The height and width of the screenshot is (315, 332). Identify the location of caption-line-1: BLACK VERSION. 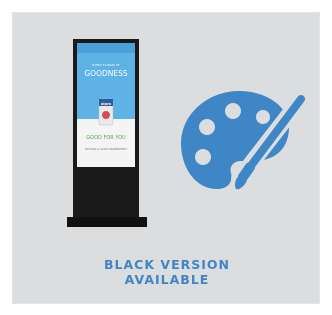
(167, 264).